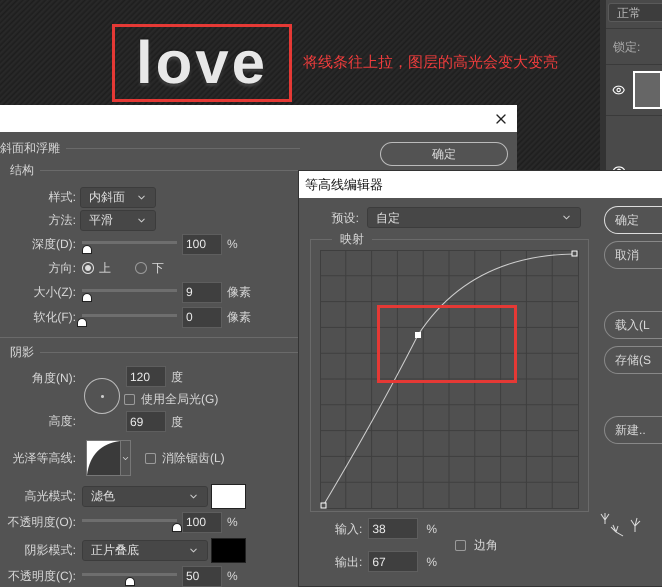  What do you see at coordinates (202, 63) in the screenshot?
I see `artwork-text: love` at bounding box center [202, 63].